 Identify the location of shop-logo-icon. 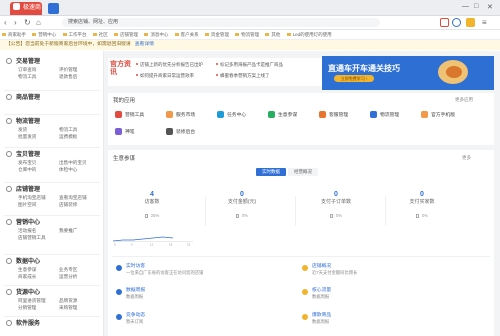
(16, 6).